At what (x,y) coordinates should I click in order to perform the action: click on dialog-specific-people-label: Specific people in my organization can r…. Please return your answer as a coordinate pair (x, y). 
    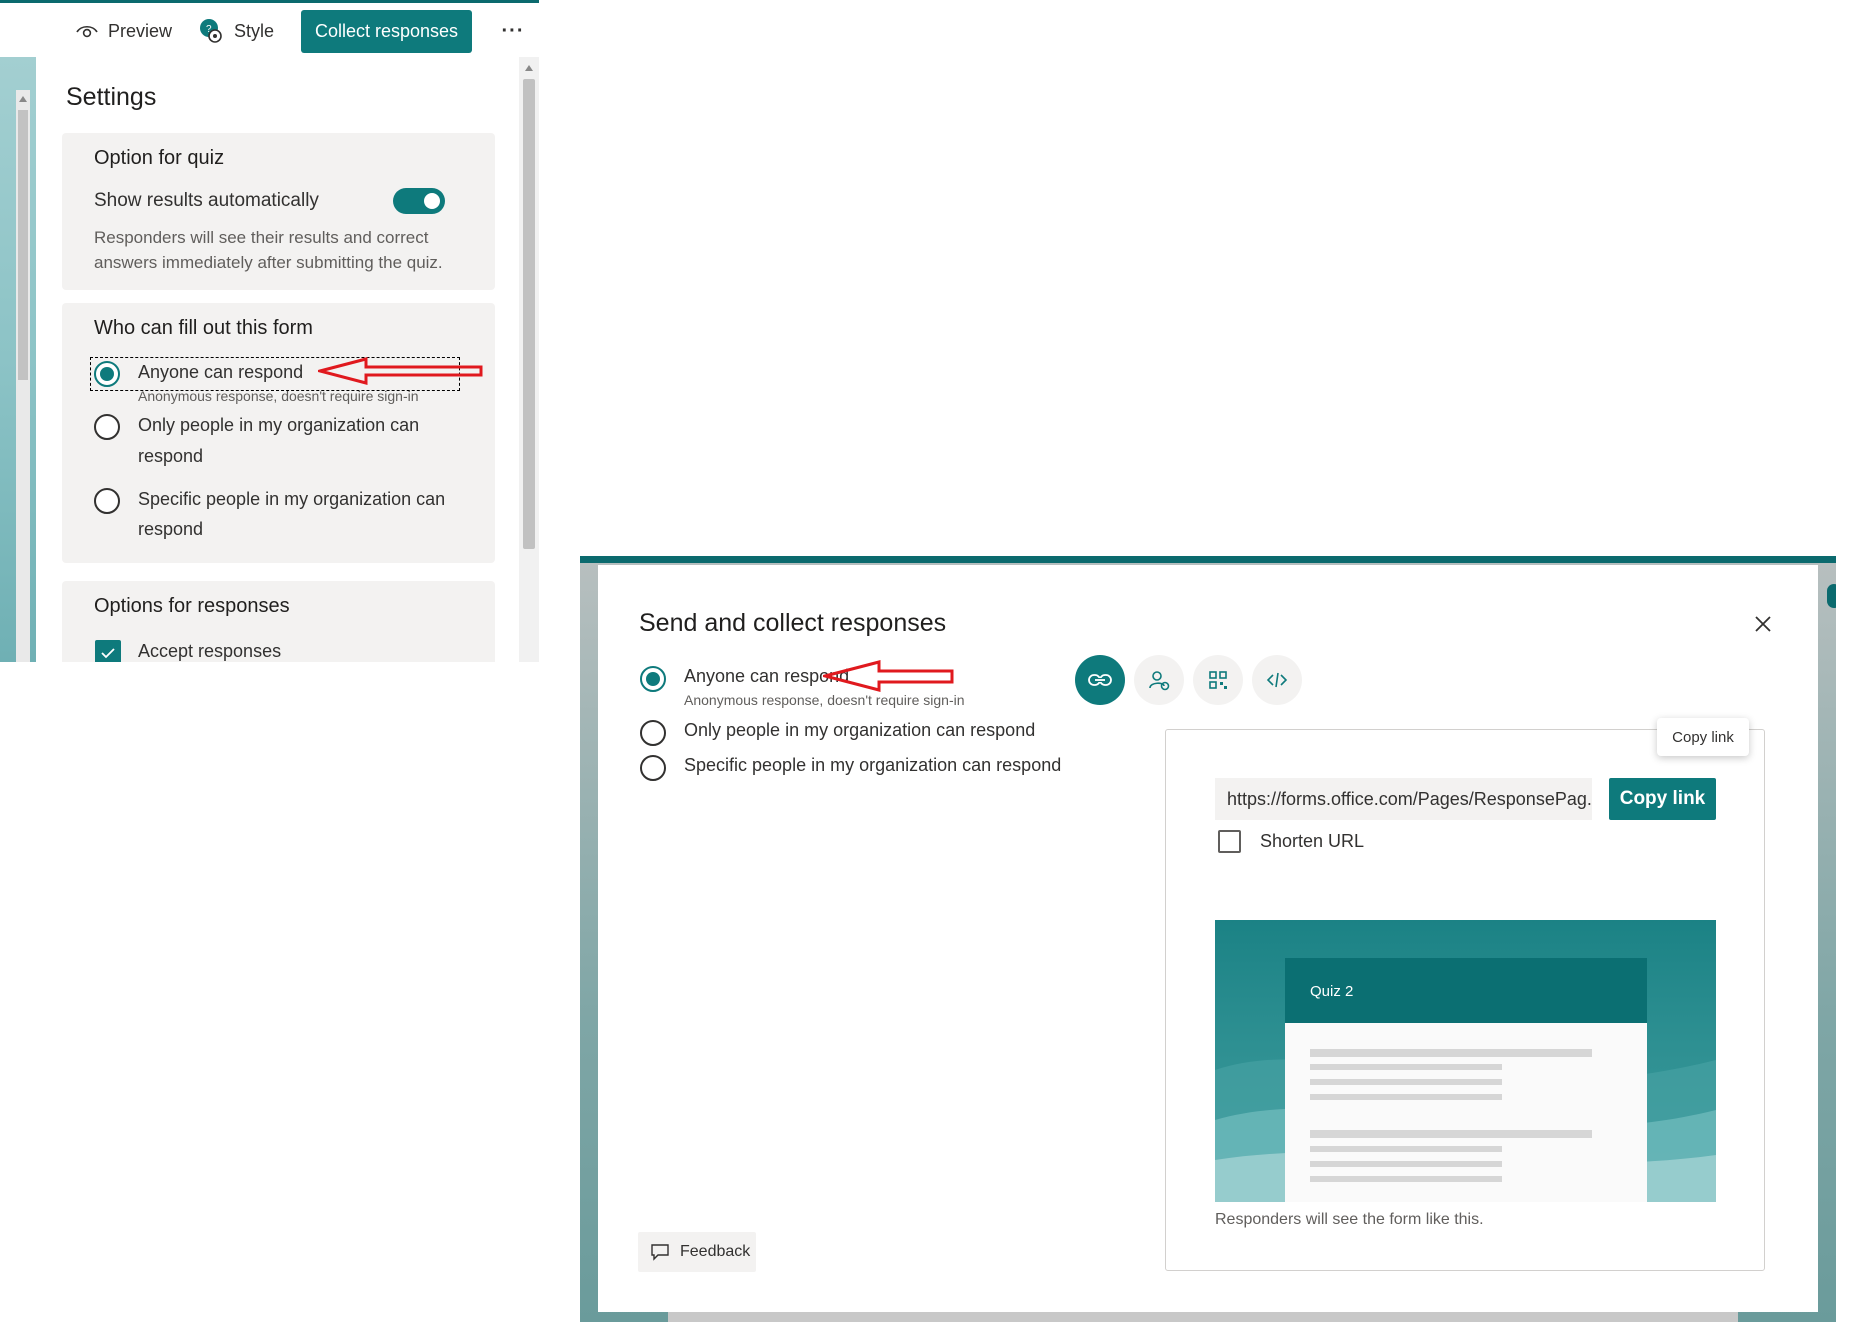
    Looking at the image, I should click on (872, 765).